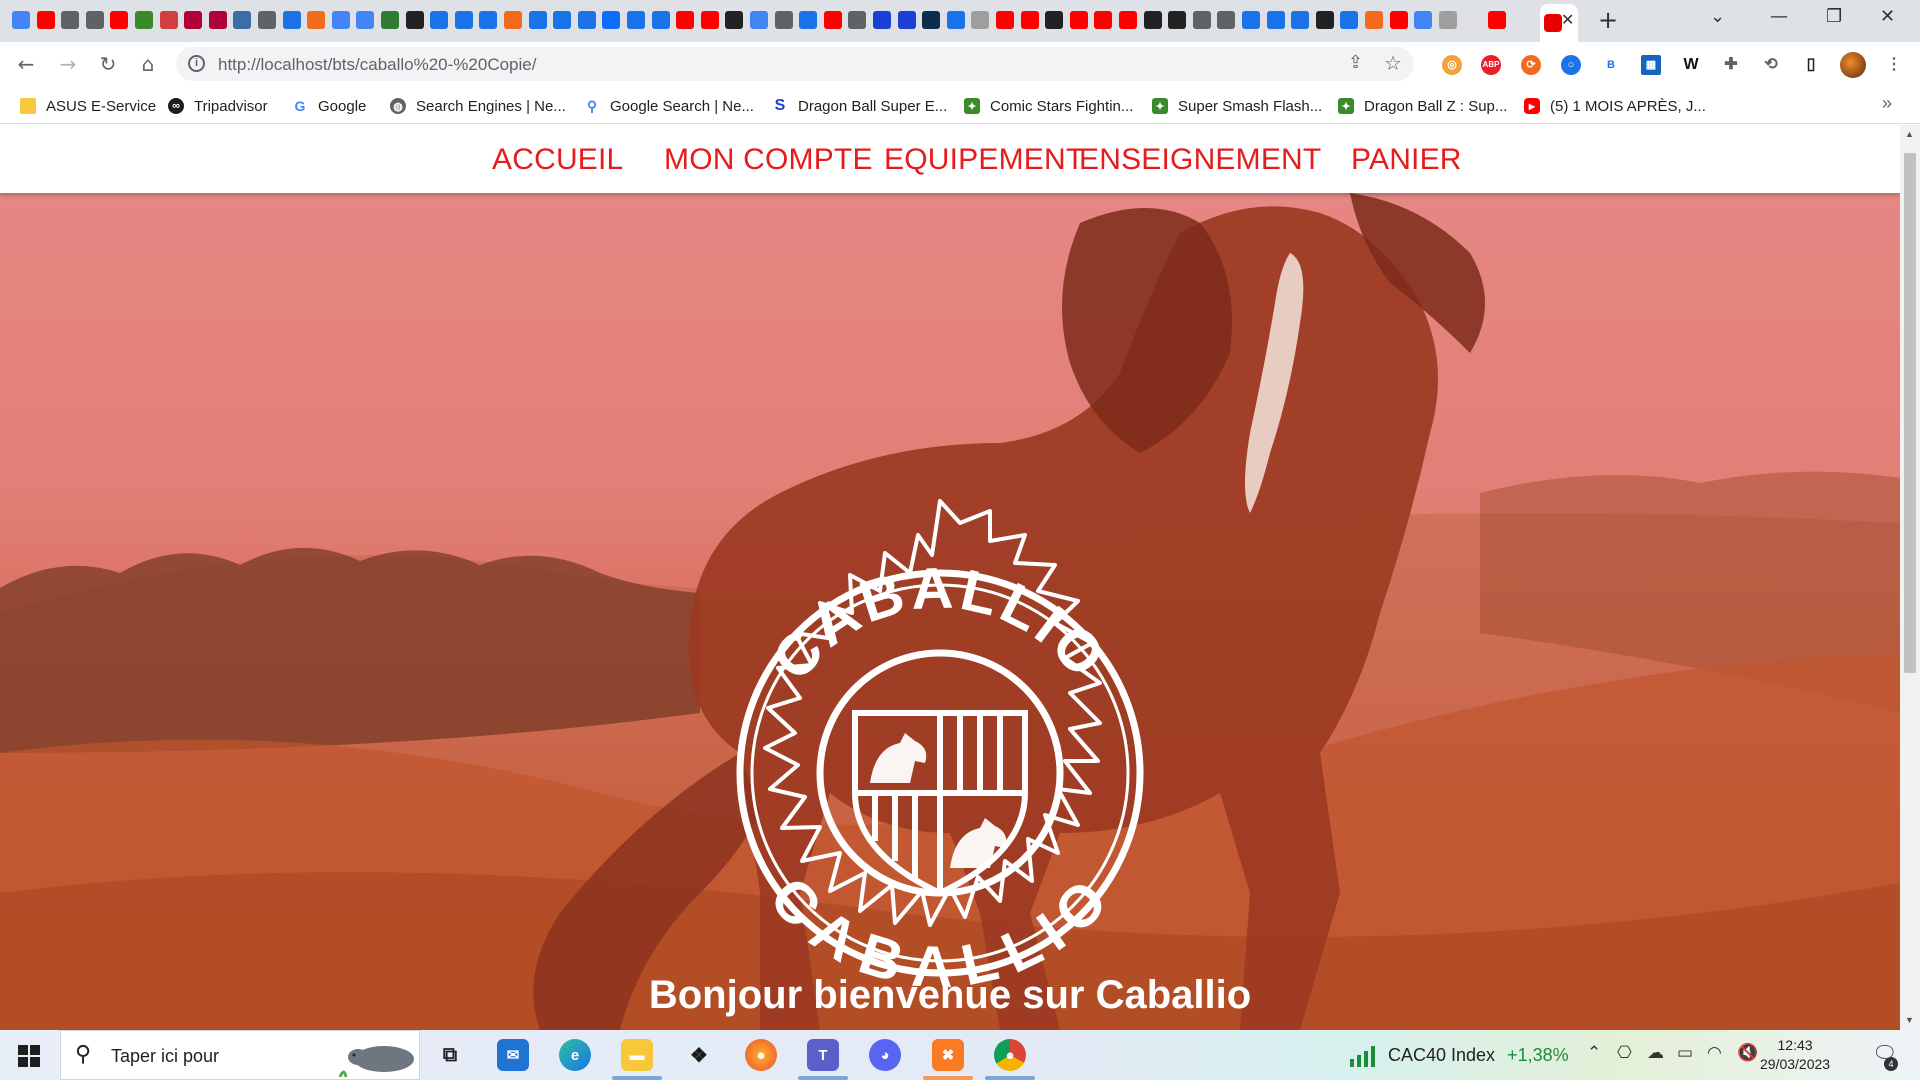 The image size is (1920, 1080). What do you see at coordinates (1559, 23) in the screenshot?
I see `active-tab: ✕` at bounding box center [1559, 23].